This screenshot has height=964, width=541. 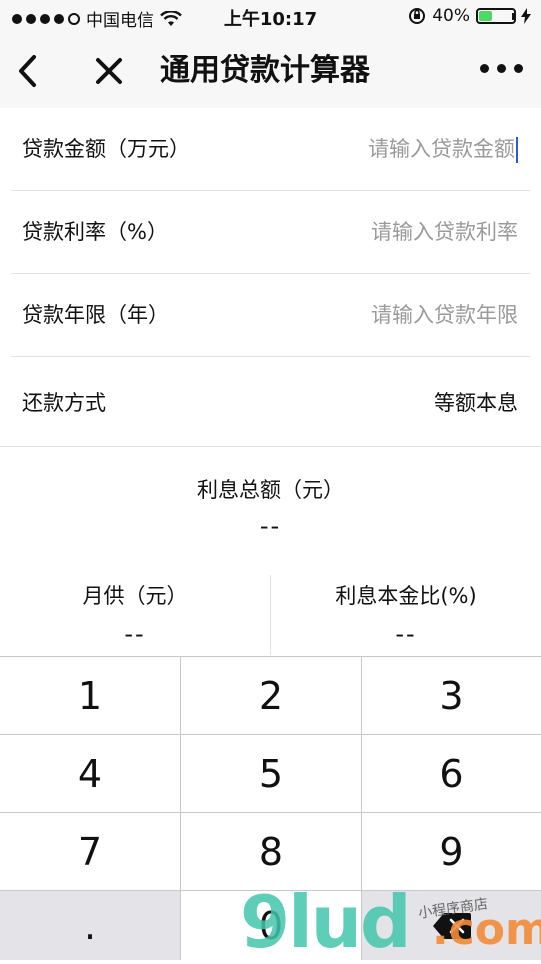 I want to click on key-6: 6, so click(x=451, y=773).